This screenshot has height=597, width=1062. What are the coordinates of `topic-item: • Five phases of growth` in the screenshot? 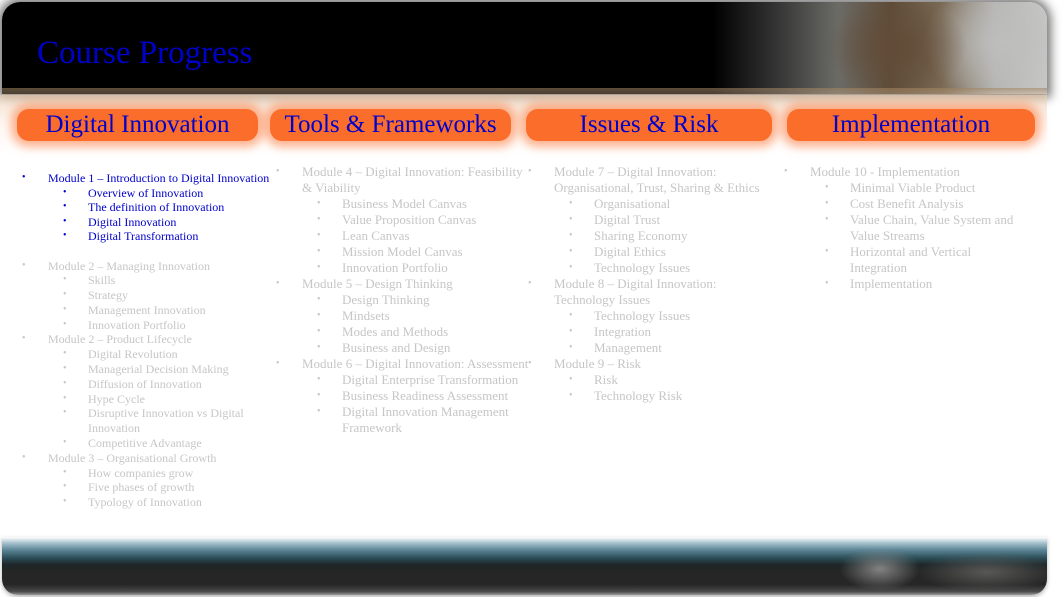 It's located at (163, 487).